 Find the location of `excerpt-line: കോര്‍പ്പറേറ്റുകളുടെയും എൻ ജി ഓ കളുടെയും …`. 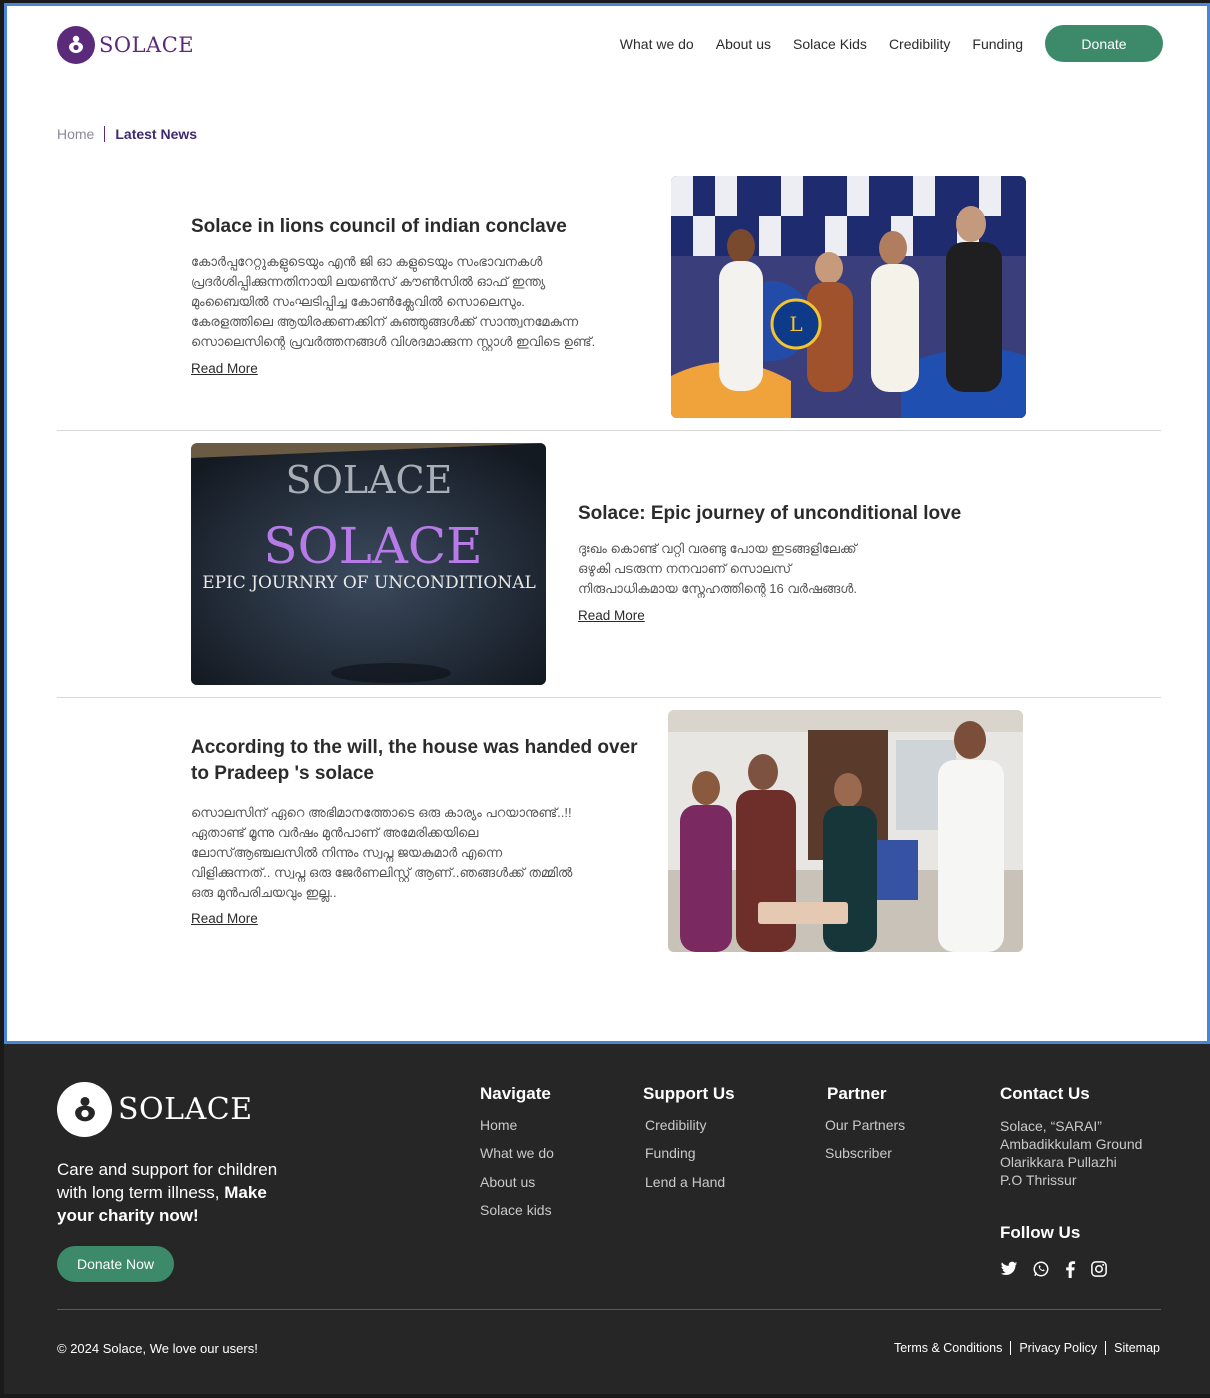

excerpt-line: കോര്‍പ്പറേറ്റുകളുടെയും എൻ ജി ഓ കളുടെയും … is located at coordinates (367, 261).